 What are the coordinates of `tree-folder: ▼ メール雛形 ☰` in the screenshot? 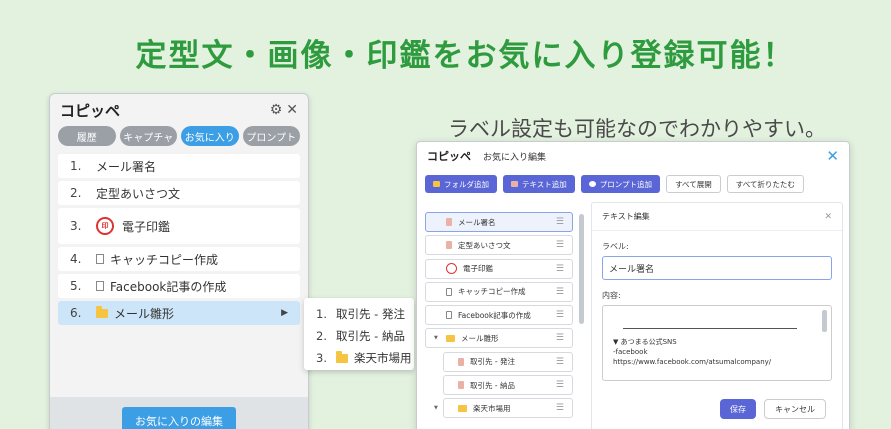 It's located at (499, 338).